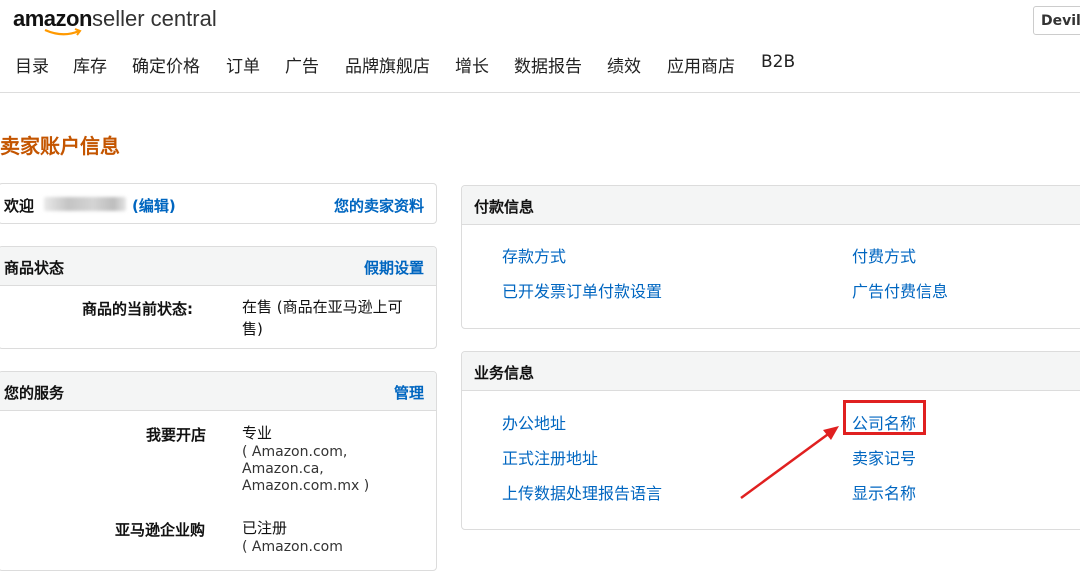 The width and height of the screenshot is (1080, 571). I want to click on payment-info-header: 付款信息, so click(771, 205).